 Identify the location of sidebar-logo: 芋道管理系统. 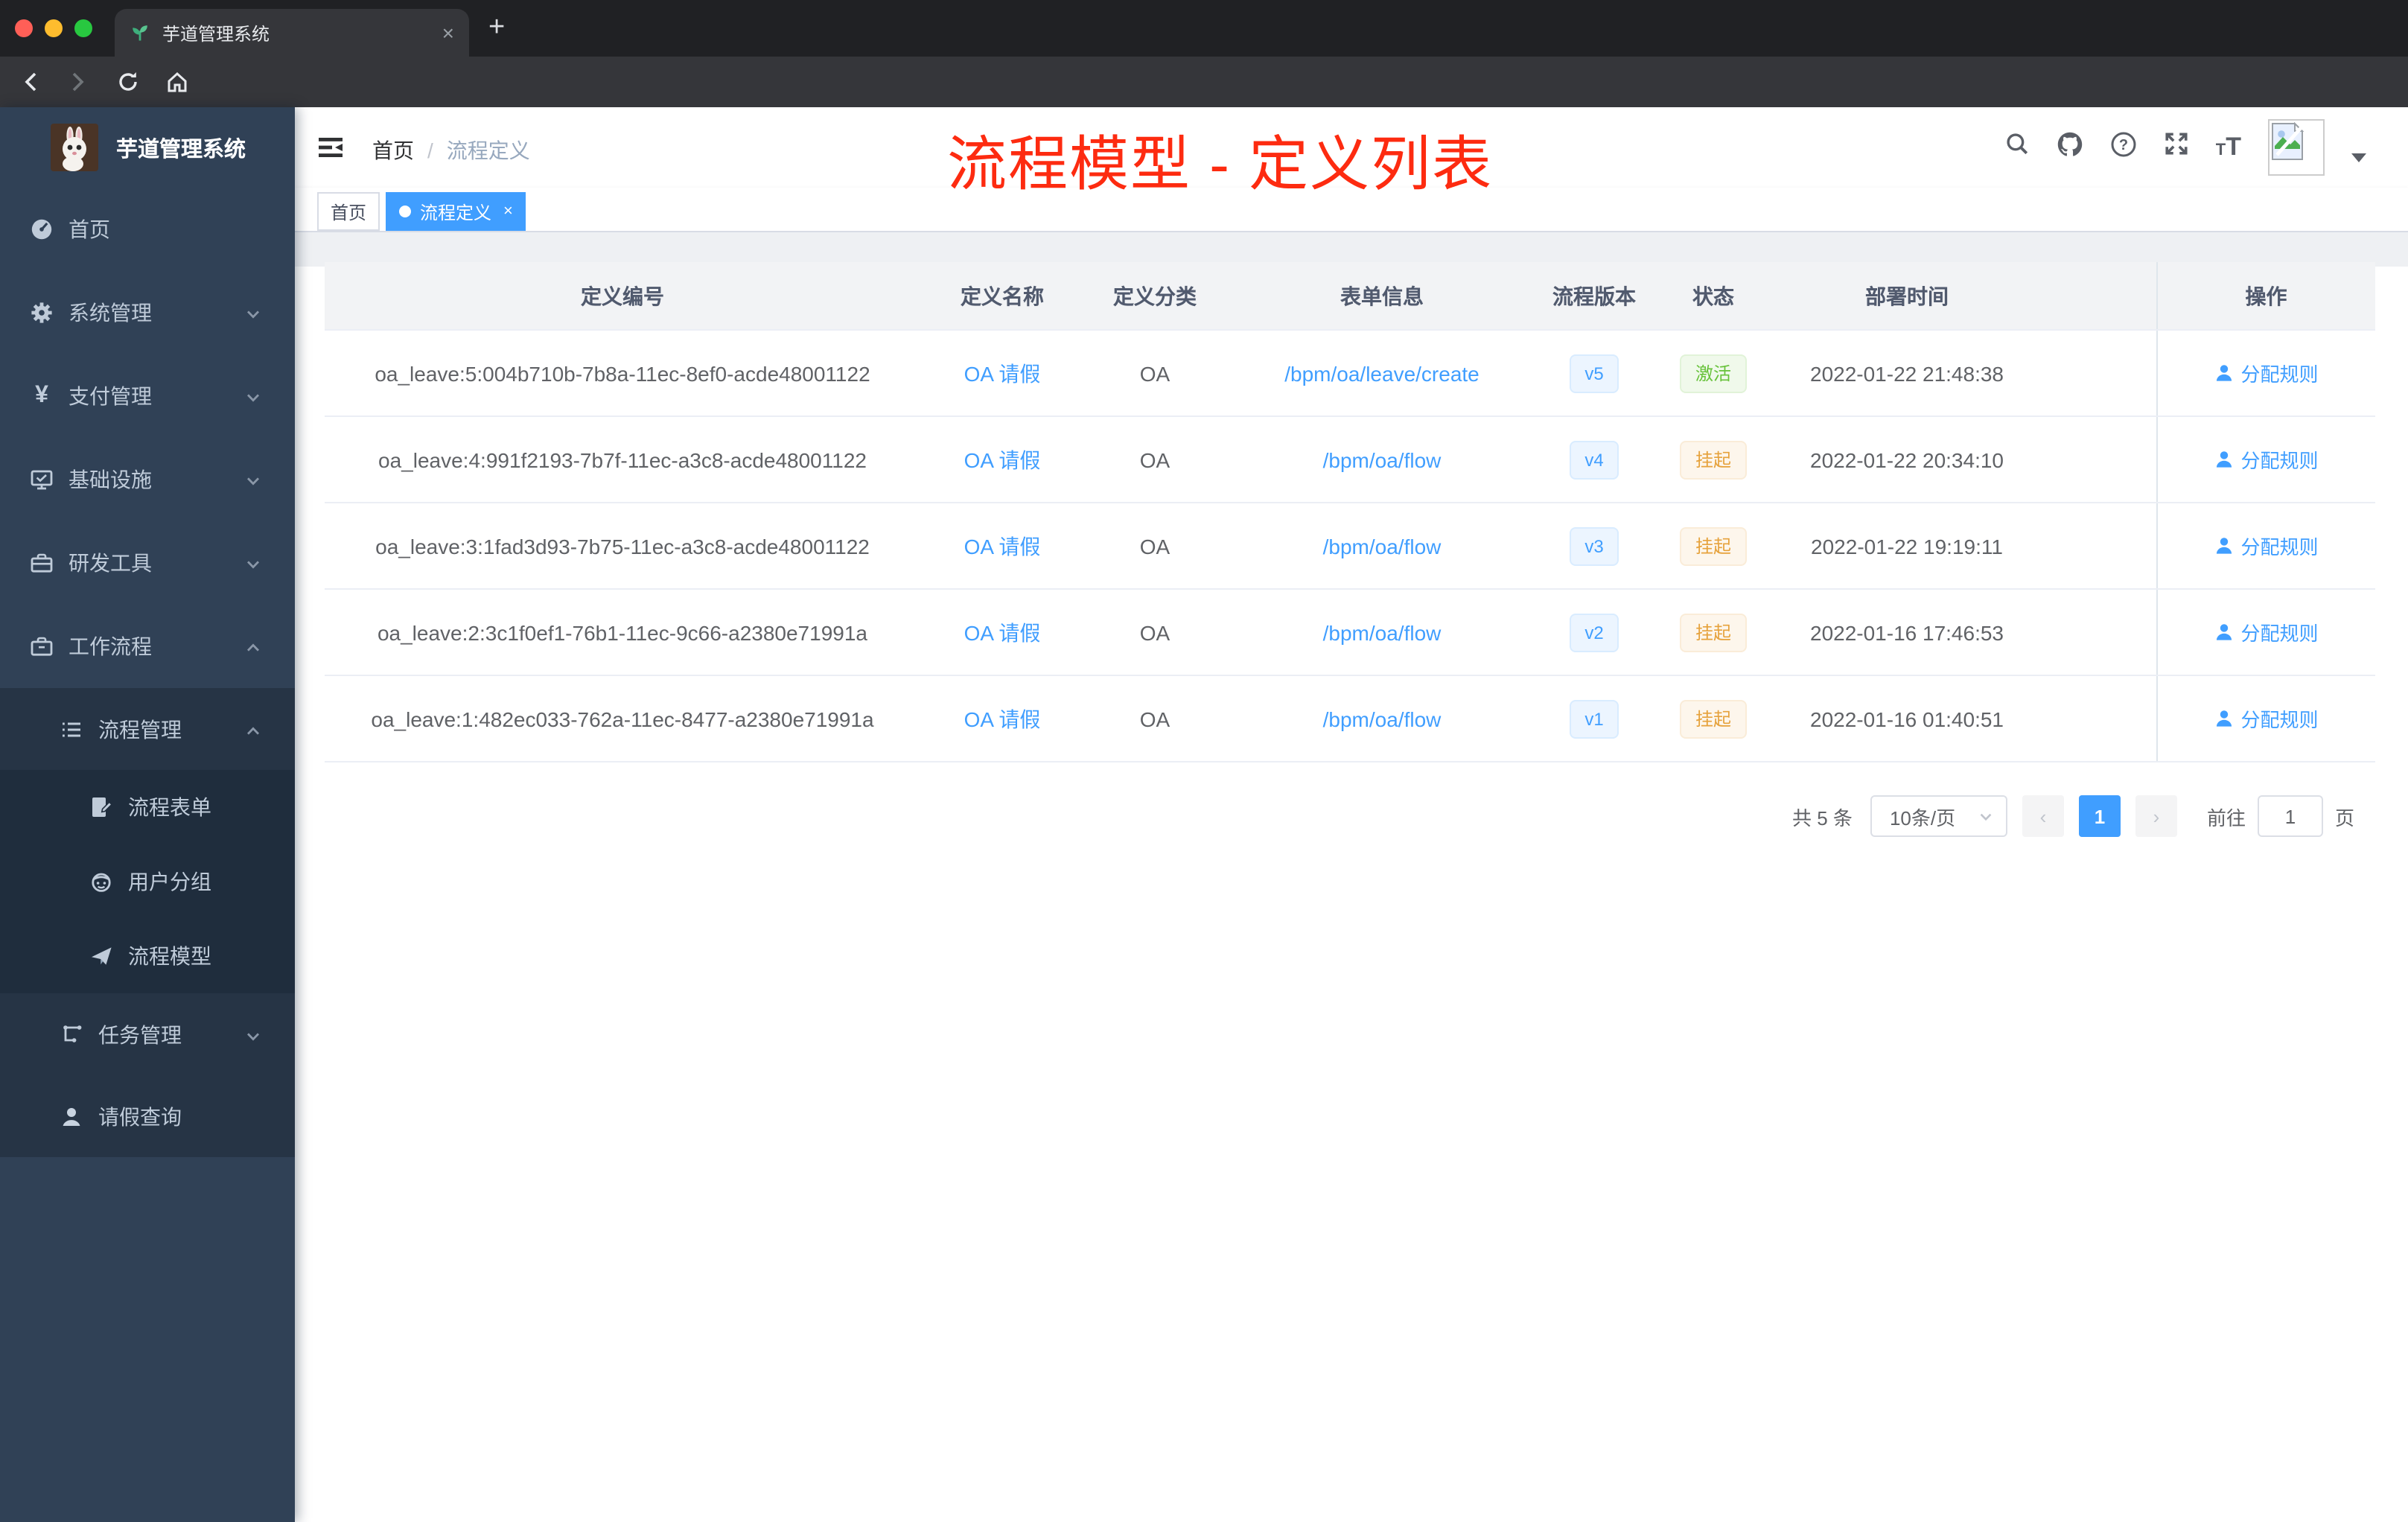
(147, 147).